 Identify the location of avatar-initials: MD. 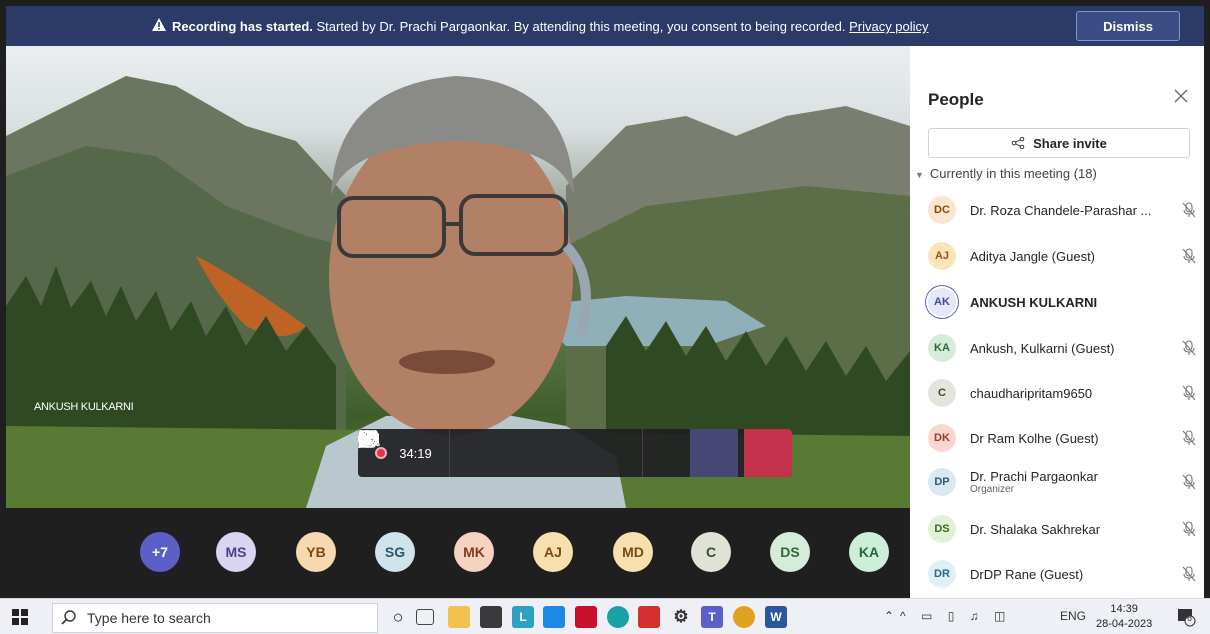
(633, 552).